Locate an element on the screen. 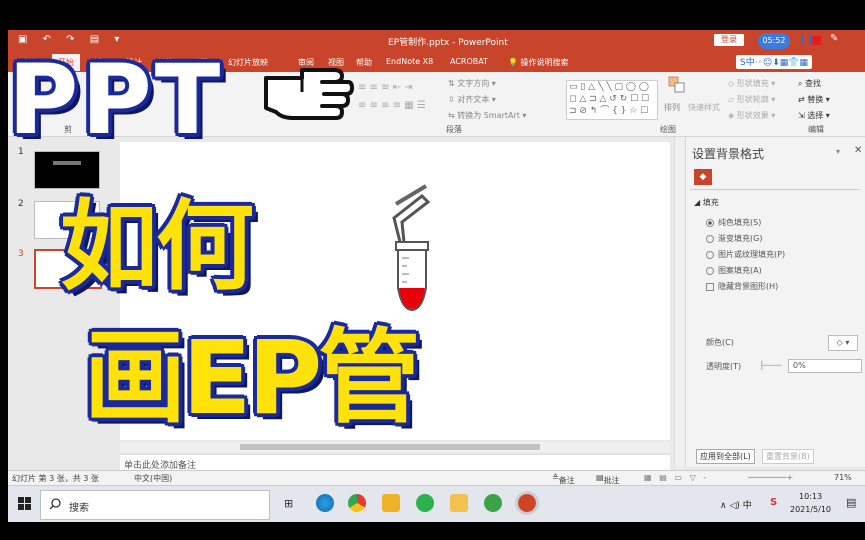 The image size is (865, 540). align-text-button: ⇳ 对齐文本 ▾ is located at coordinates (472, 99).